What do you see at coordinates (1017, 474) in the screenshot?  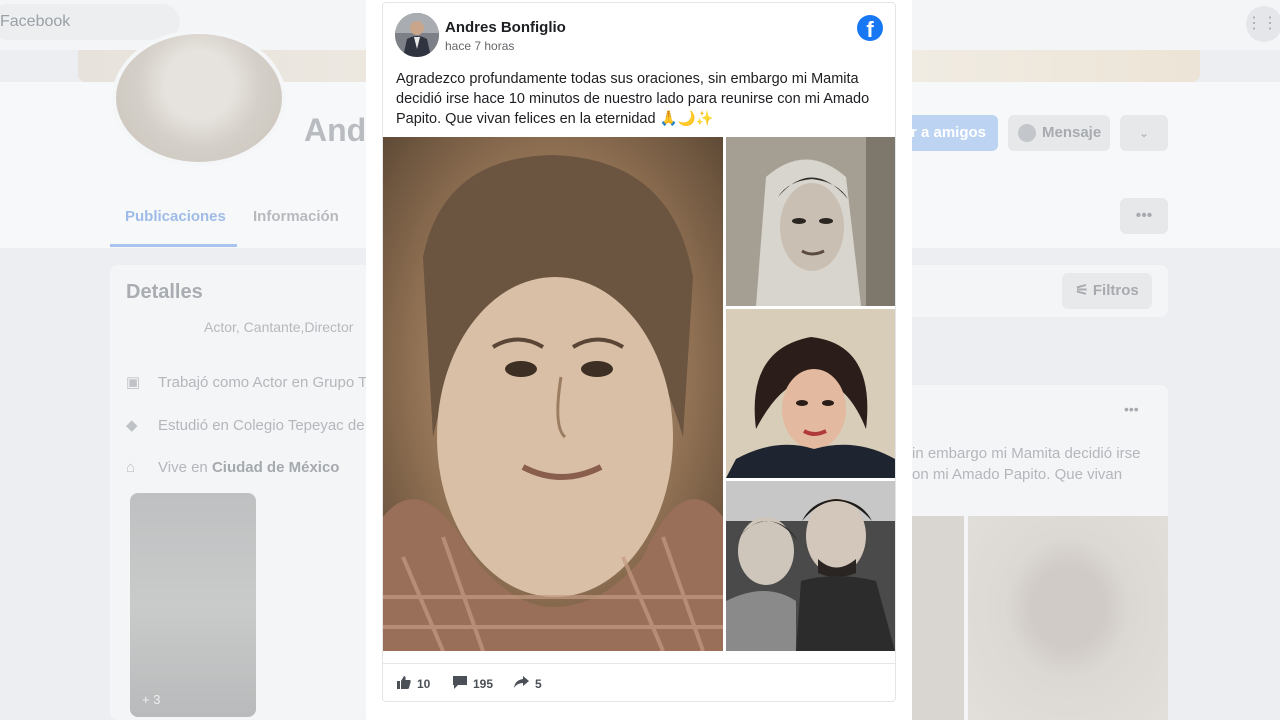 I see `background-post-line-2: on mi Amado Papito. Que vivan` at bounding box center [1017, 474].